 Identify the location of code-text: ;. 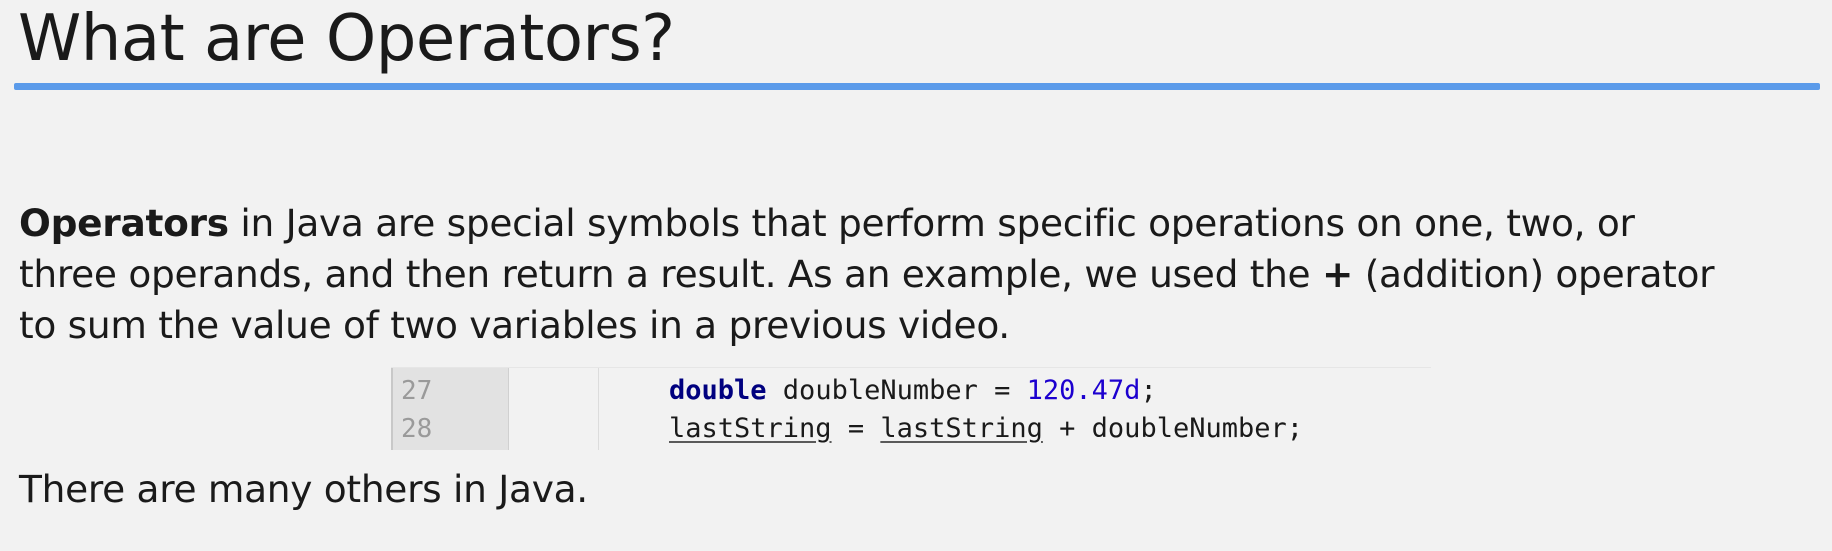
(1148, 390).